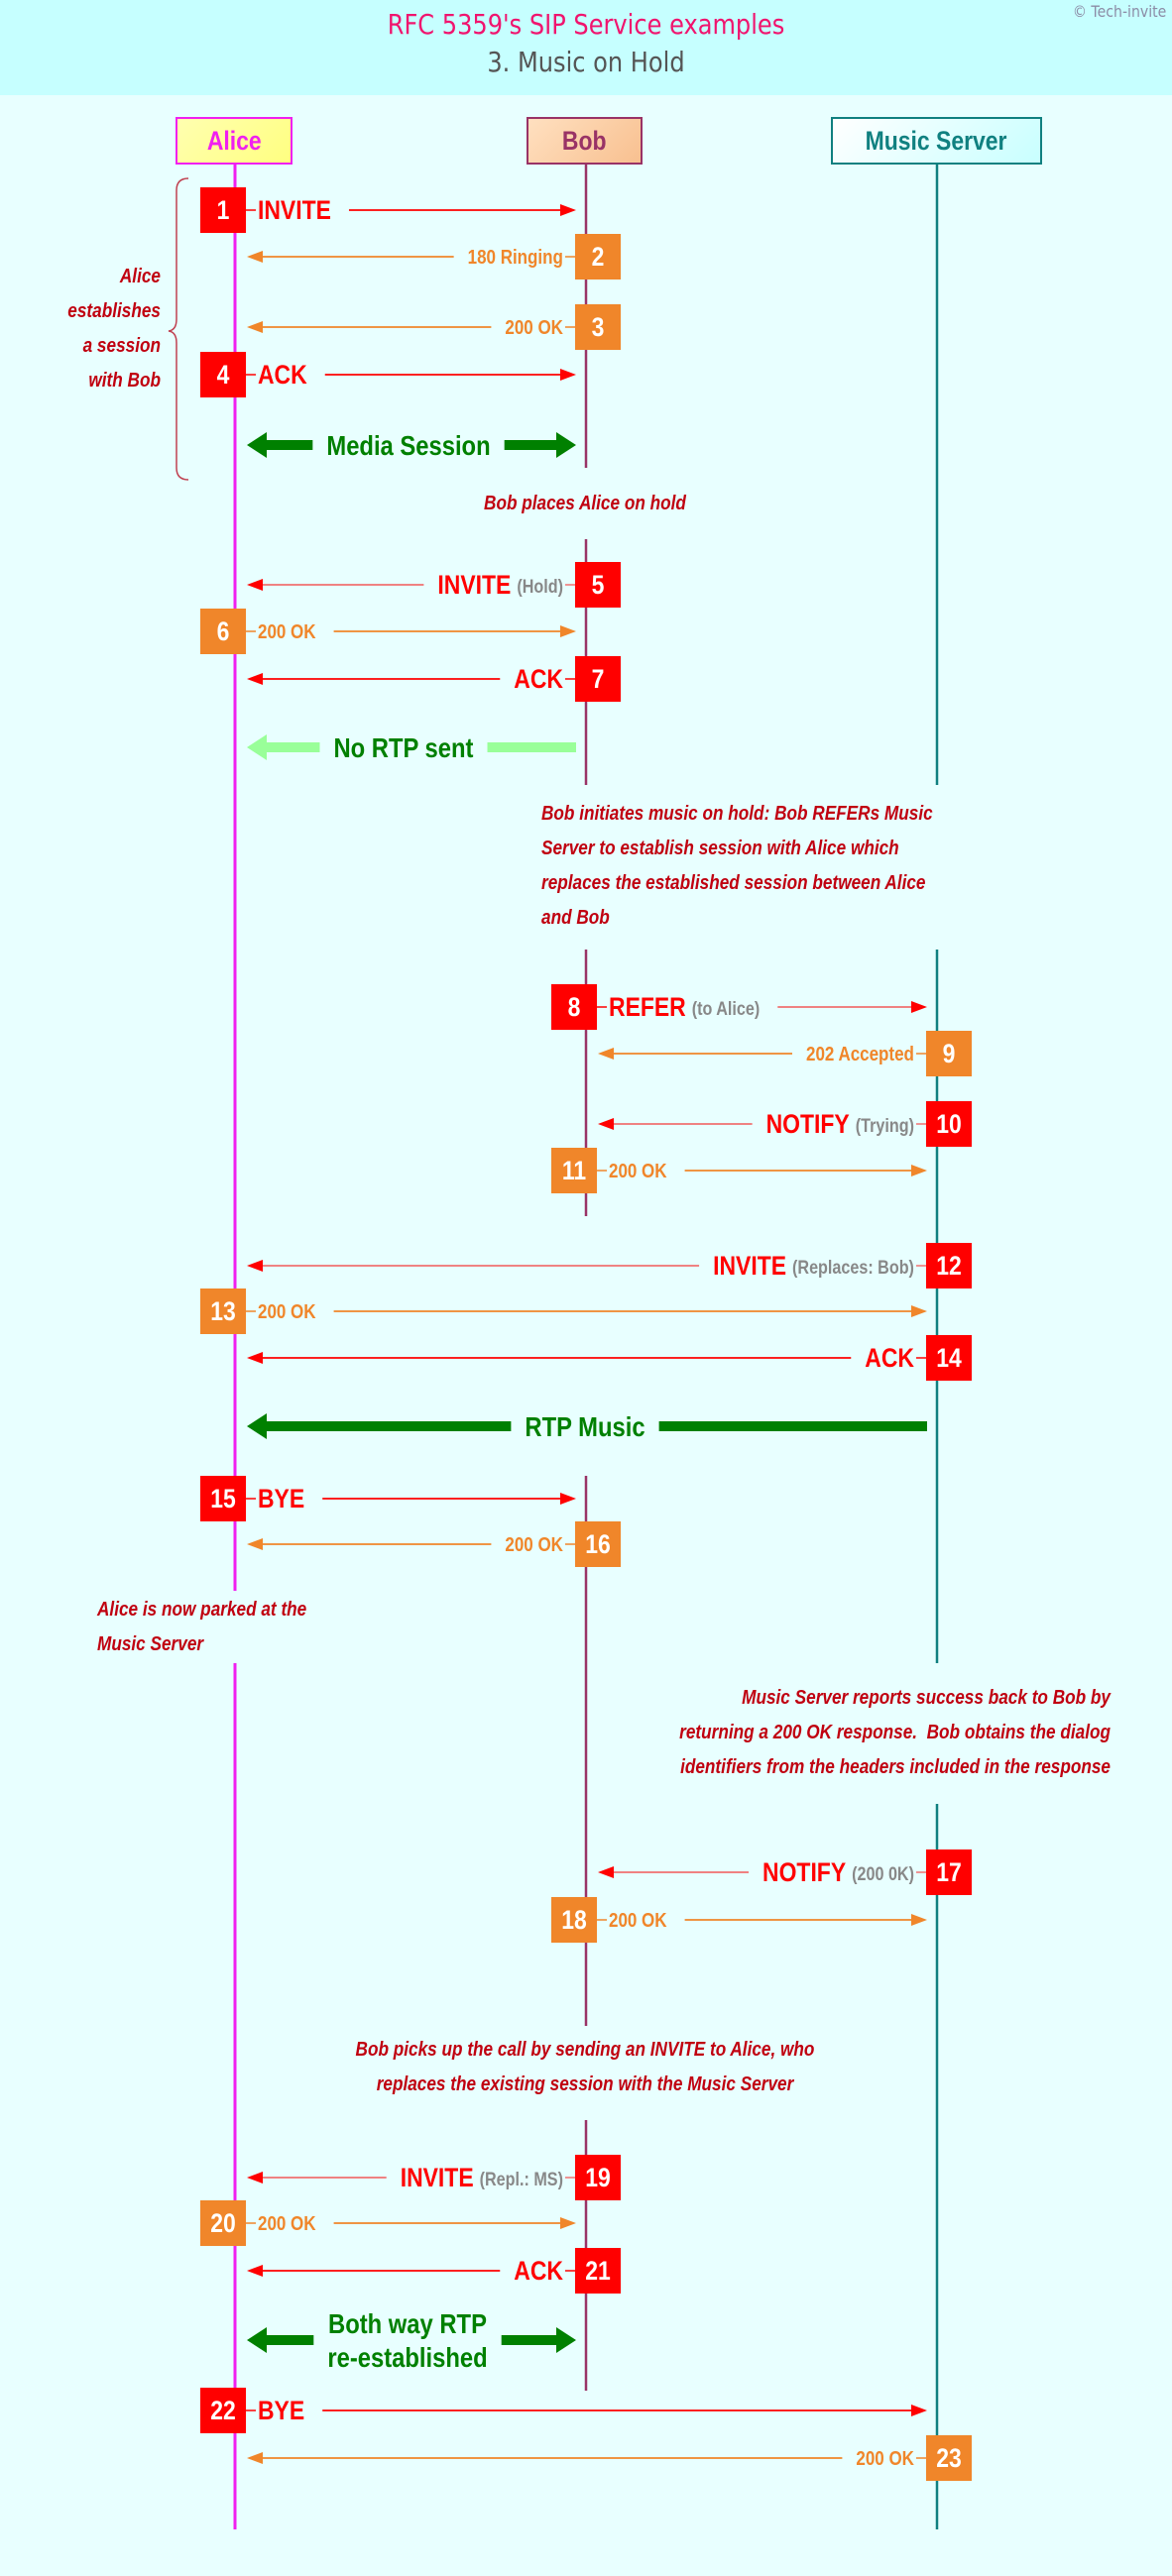  What do you see at coordinates (574, 1170) in the screenshot?
I see `step-number: 11` at bounding box center [574, 1170].